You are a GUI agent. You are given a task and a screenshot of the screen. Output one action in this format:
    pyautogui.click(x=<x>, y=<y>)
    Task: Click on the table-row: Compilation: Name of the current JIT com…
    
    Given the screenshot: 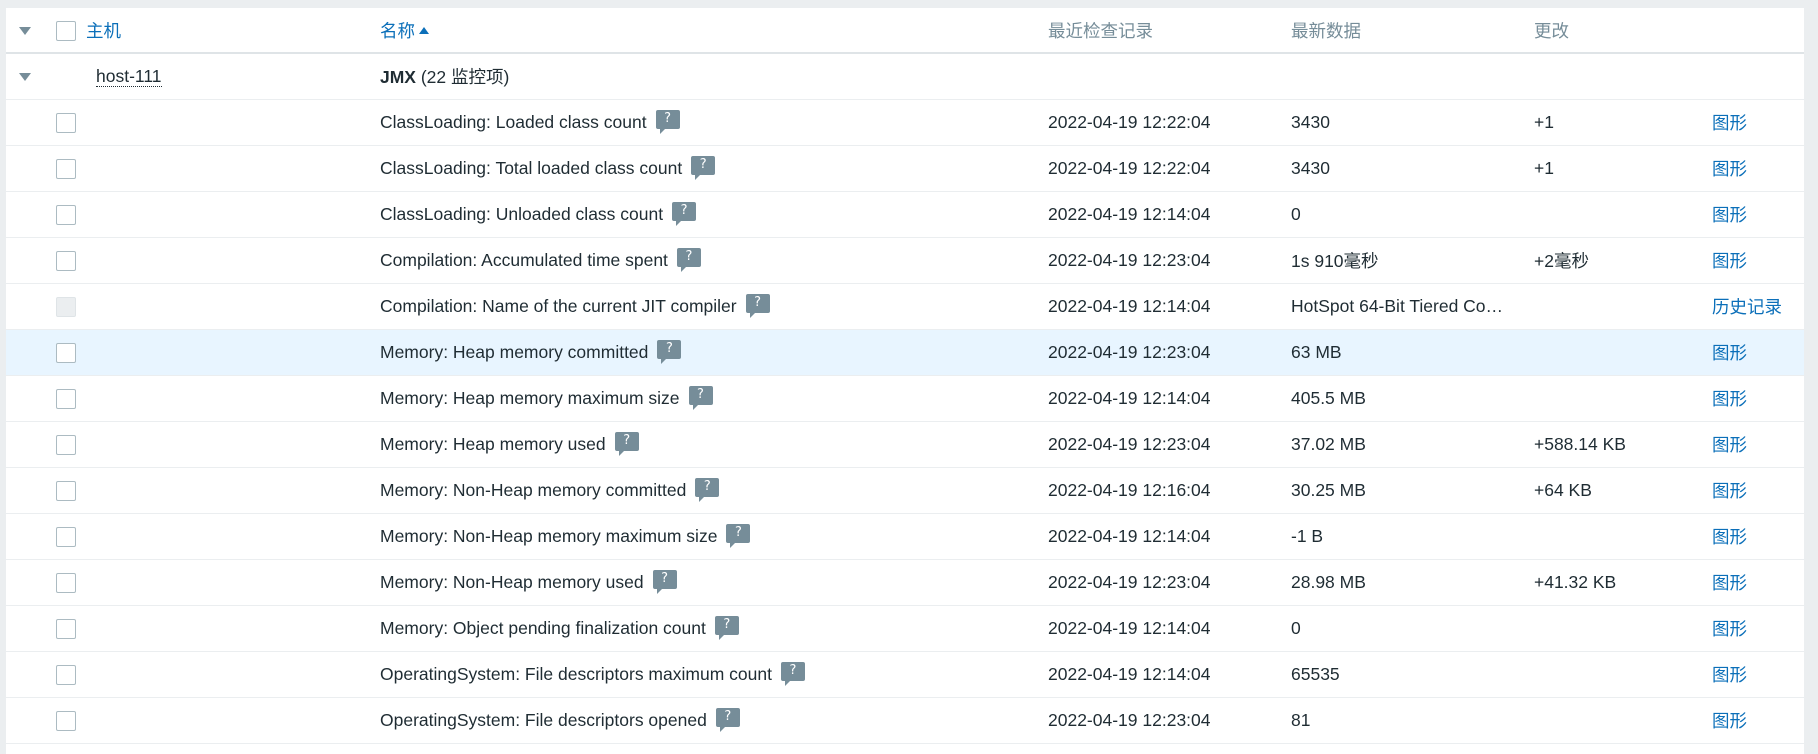 What is the action you would take?
    pyautogui.click(x=905, y=306)
    